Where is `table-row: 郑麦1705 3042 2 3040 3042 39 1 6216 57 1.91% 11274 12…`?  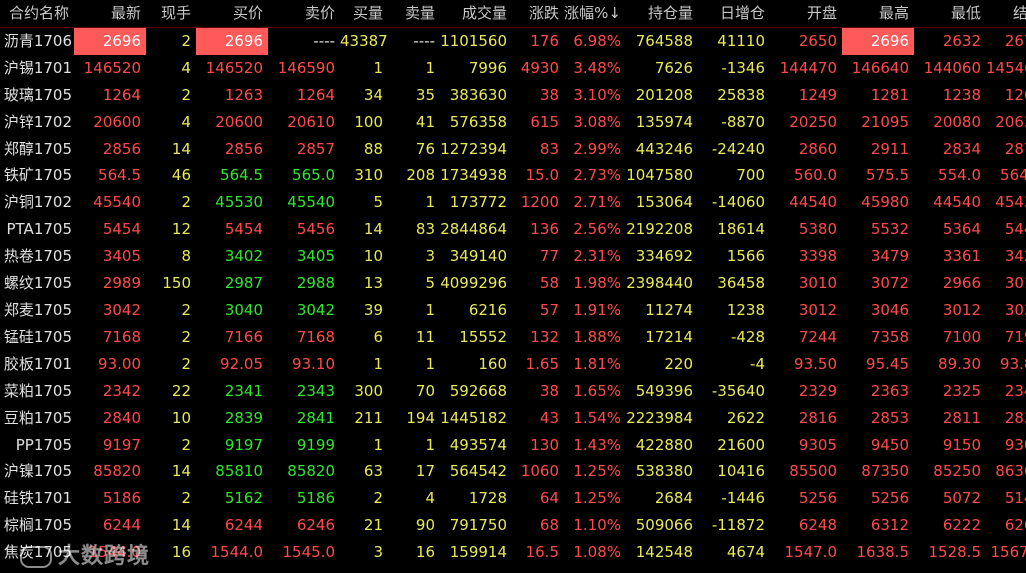
table-row: 郑麦1705 3042 2 3040 3042 39 1 6216 57 1.91% 11274 12… is located at coordinates (513, 310).